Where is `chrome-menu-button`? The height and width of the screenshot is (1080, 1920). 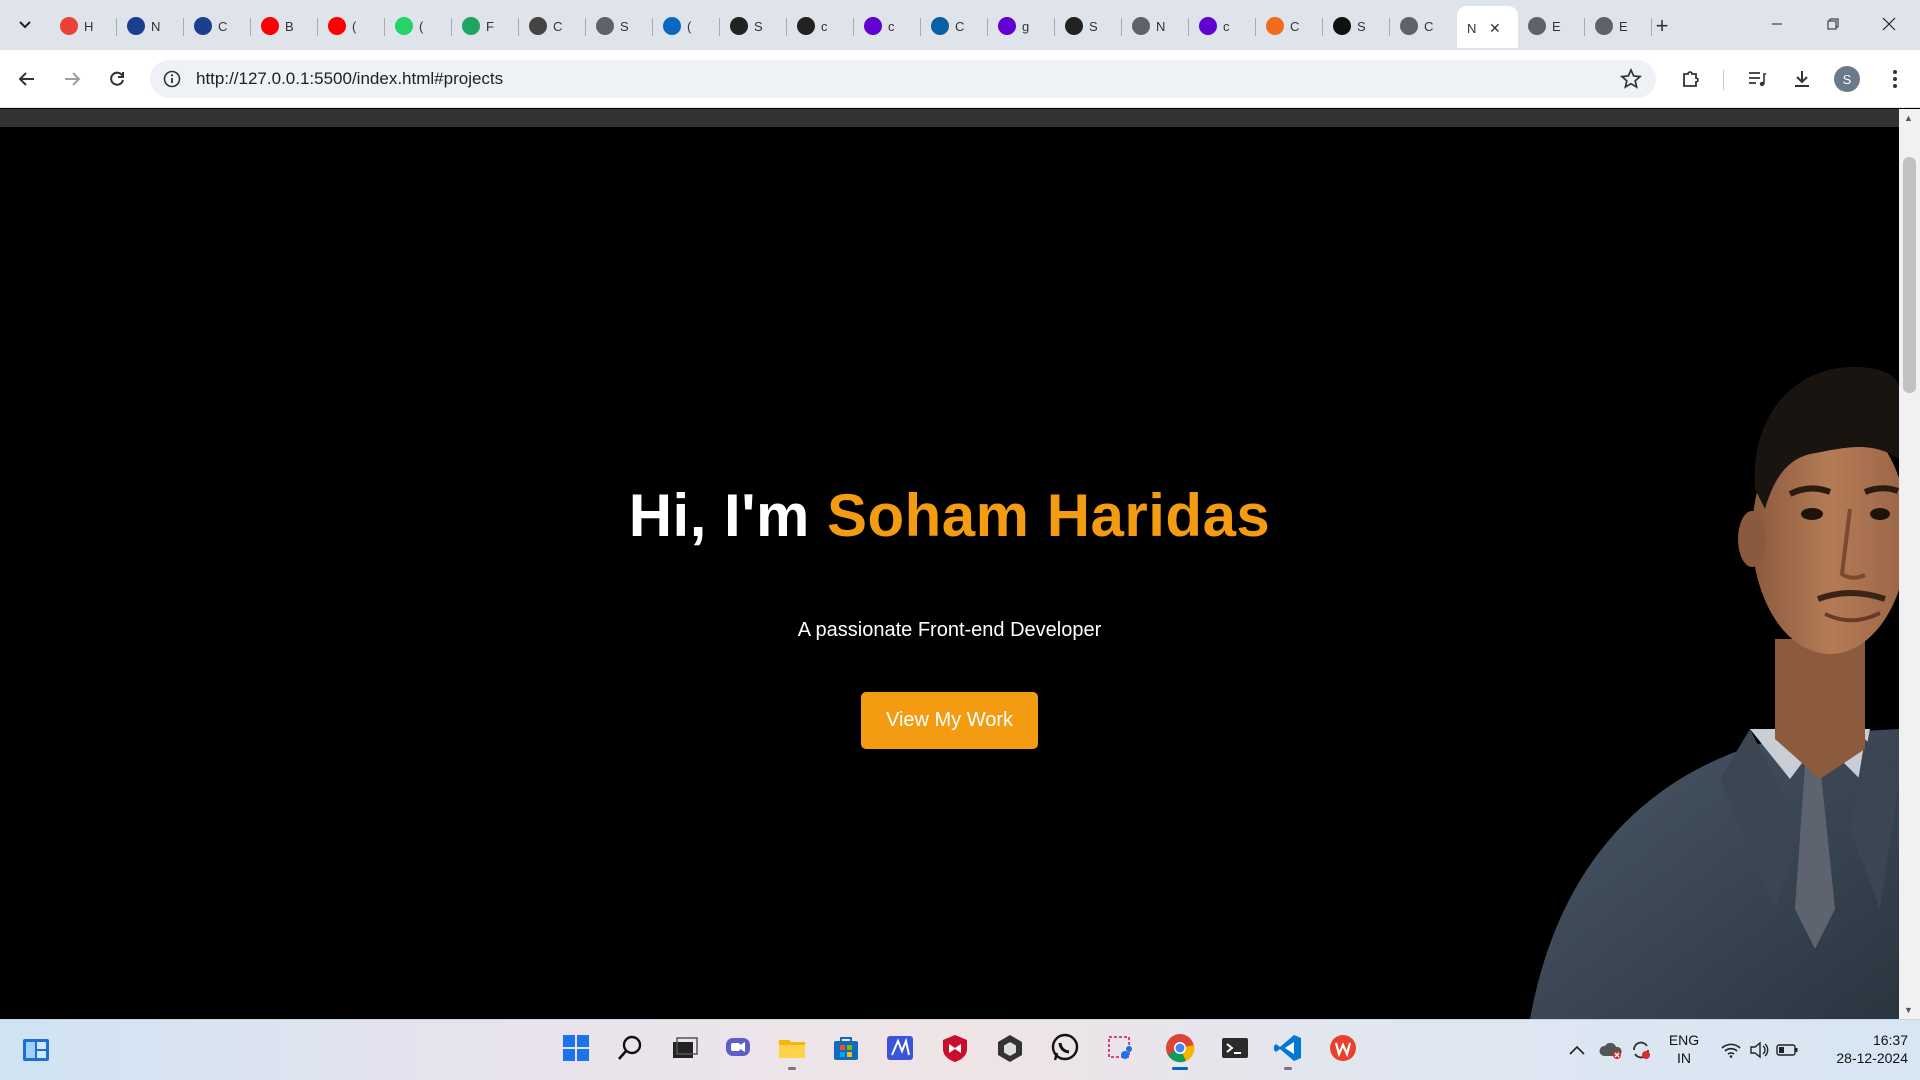
chrome-menu-button is located at coordinates (1895, 79).